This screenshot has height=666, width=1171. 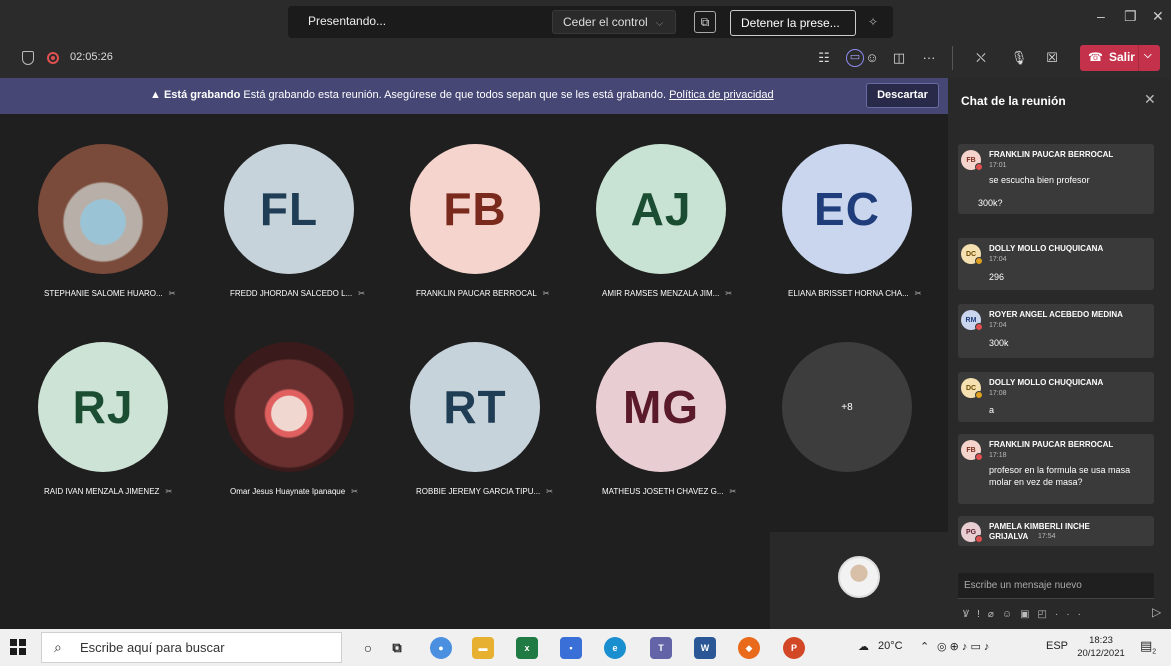 What do you see at coordinates (899, 58) in the screenshot?
I see `rooms-icon: ◫` at bounding box center [899, 58].